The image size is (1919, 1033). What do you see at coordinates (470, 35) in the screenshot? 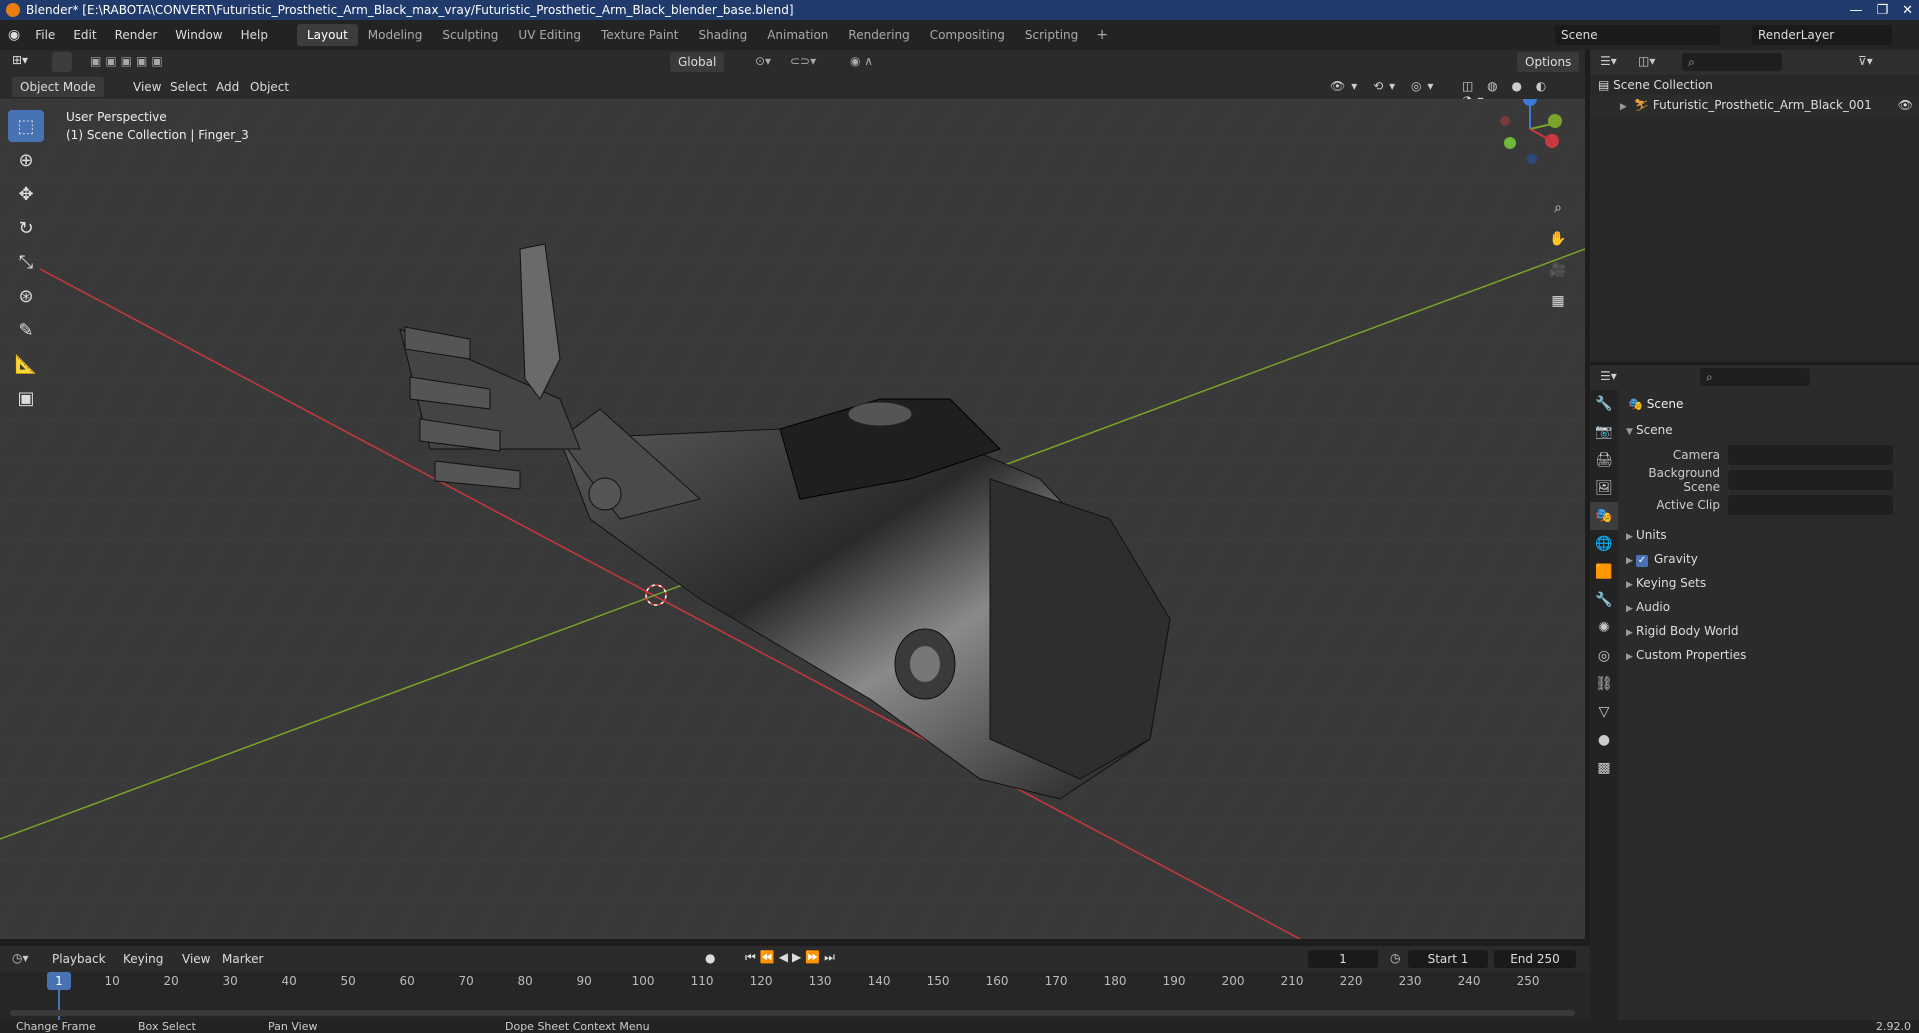
I see `tab-sculpting: Sculpting` at bounding box center [470, 35].